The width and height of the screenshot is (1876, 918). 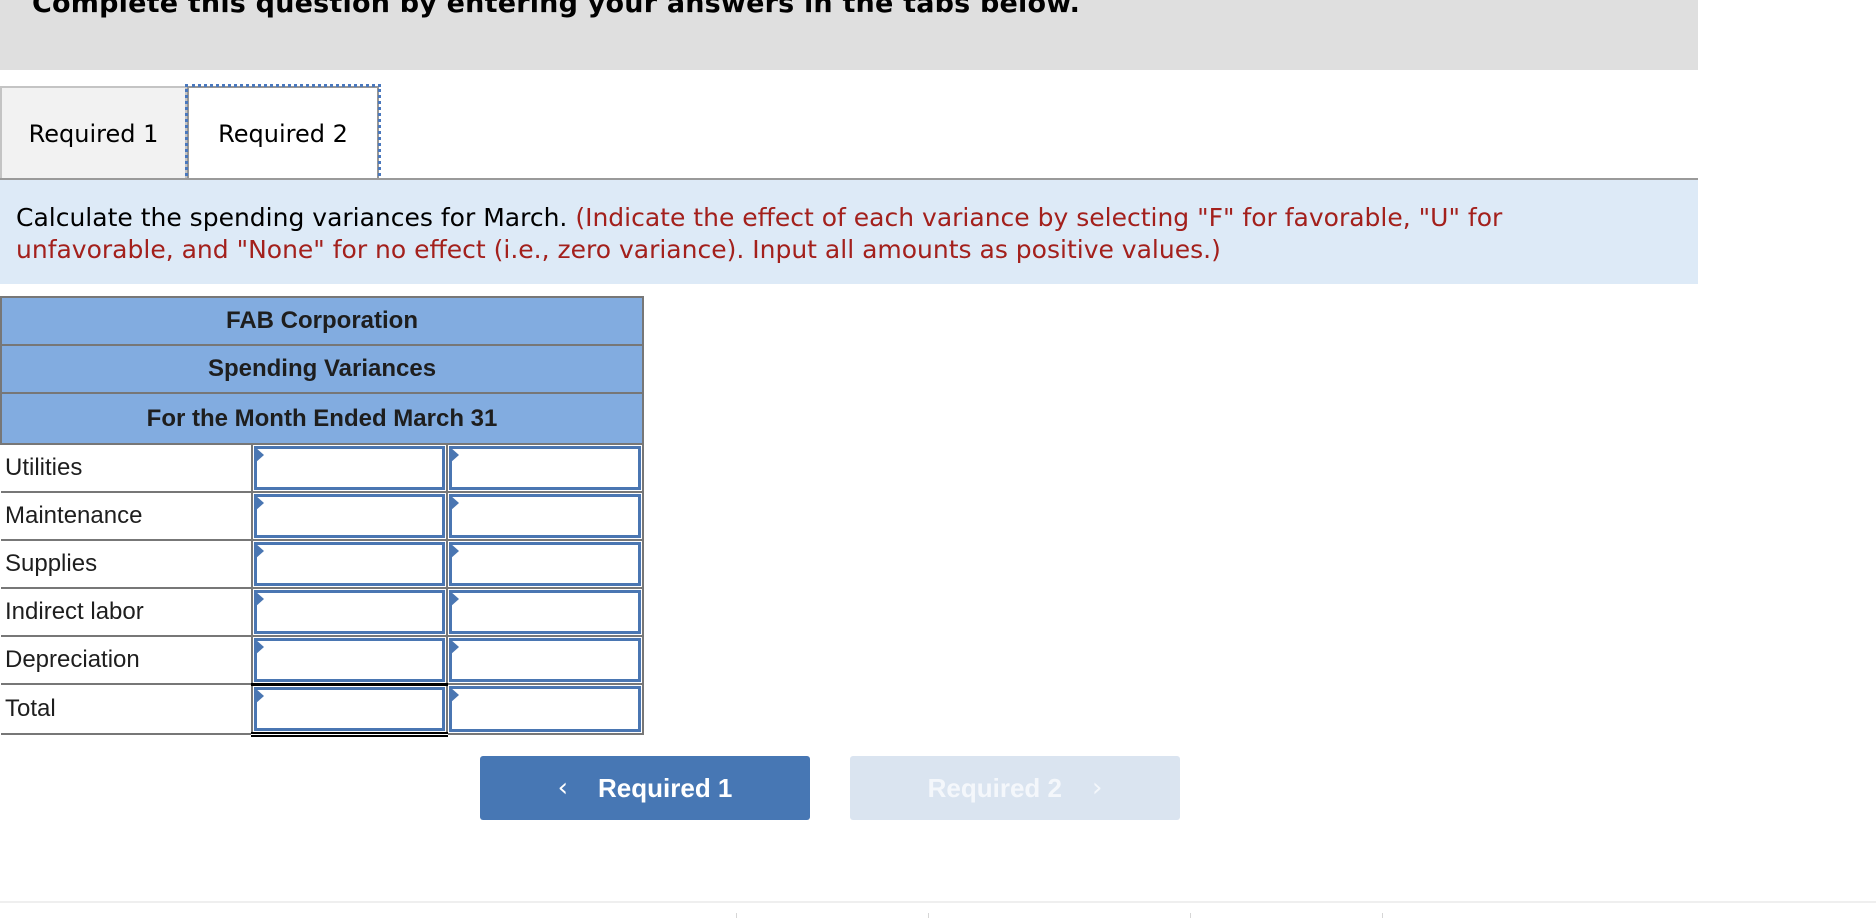 What do you see at coordinates (1097, 788) in the screenshot?
I see `chevron-right-icon: ›` at bounding box center [1097, 788].